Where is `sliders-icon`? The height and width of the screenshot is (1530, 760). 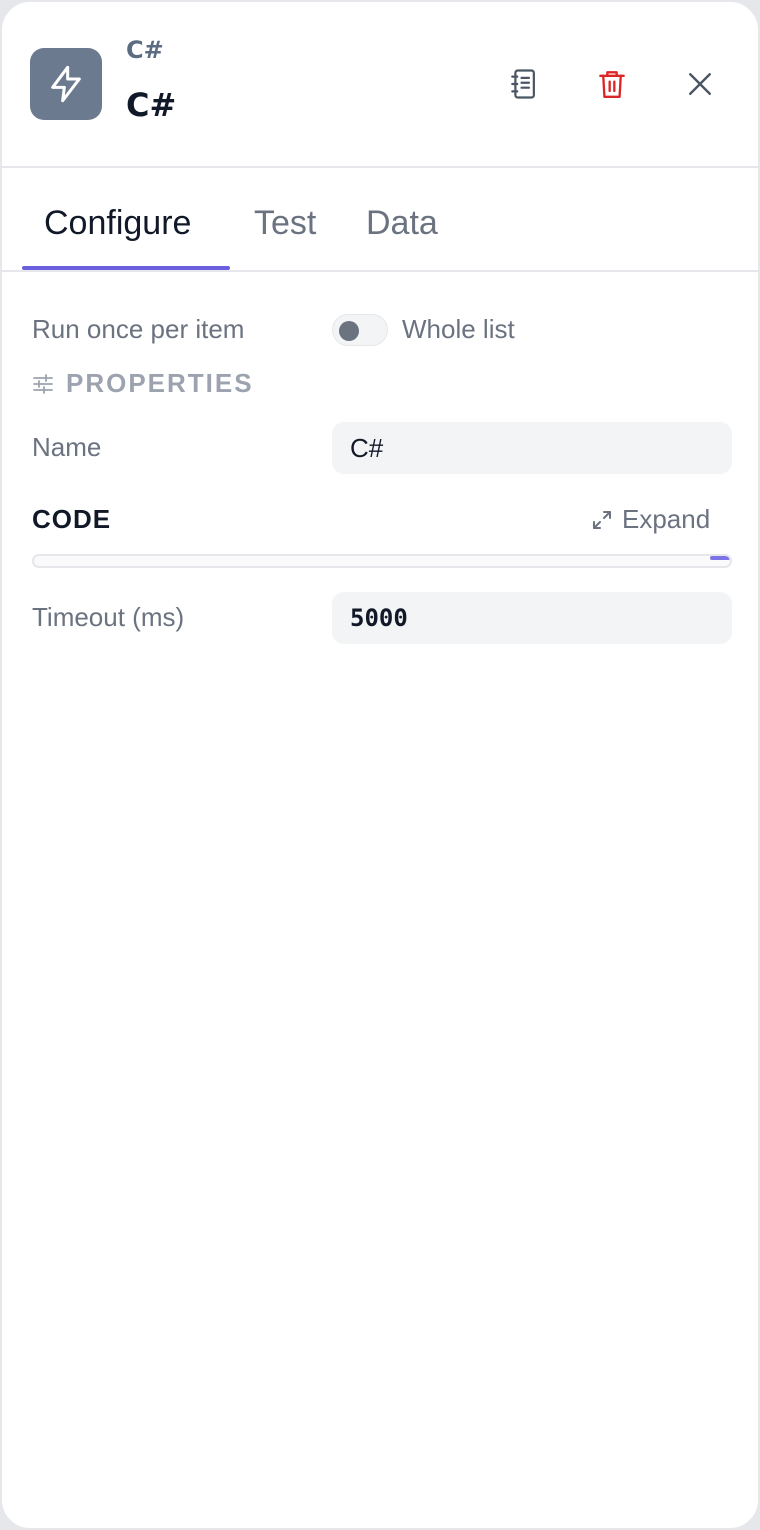
sliders-icon is located at coordinates (43, 383).